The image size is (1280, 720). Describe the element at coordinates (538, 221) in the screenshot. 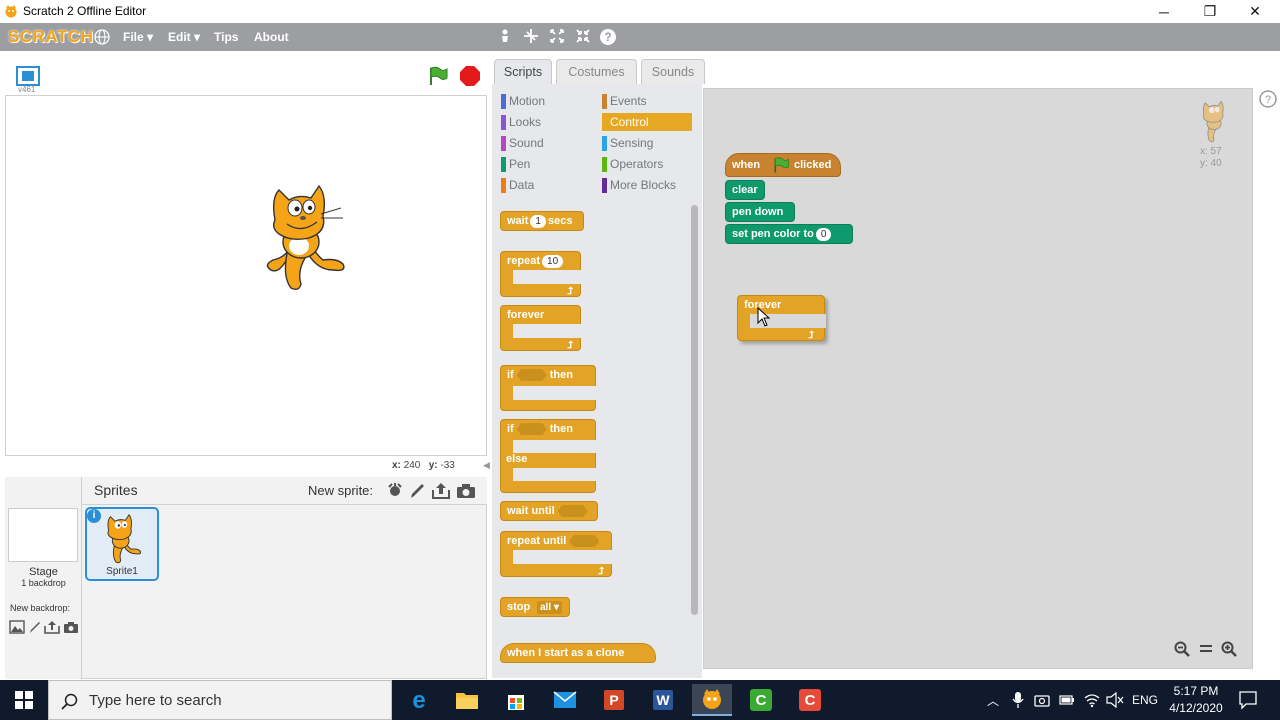

I see `wait-value: 1` at that location.